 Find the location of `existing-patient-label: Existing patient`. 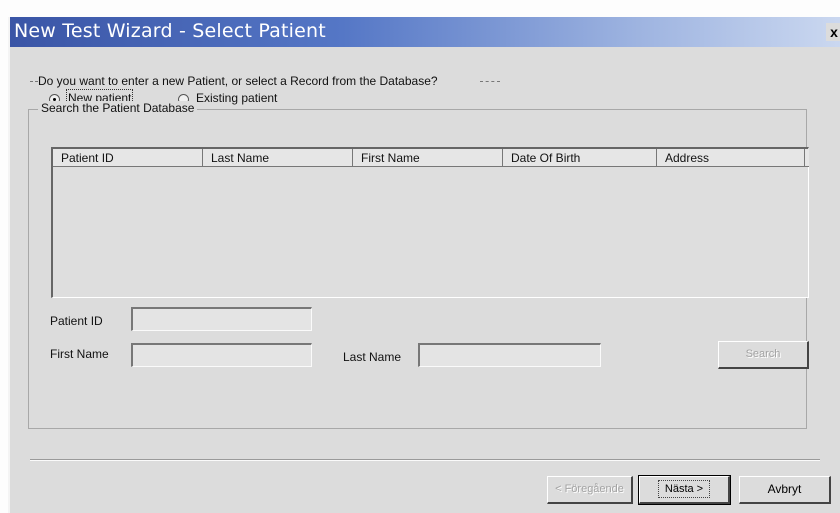

existing-patient-label: Existing patient is located at coordinates (236, 98).